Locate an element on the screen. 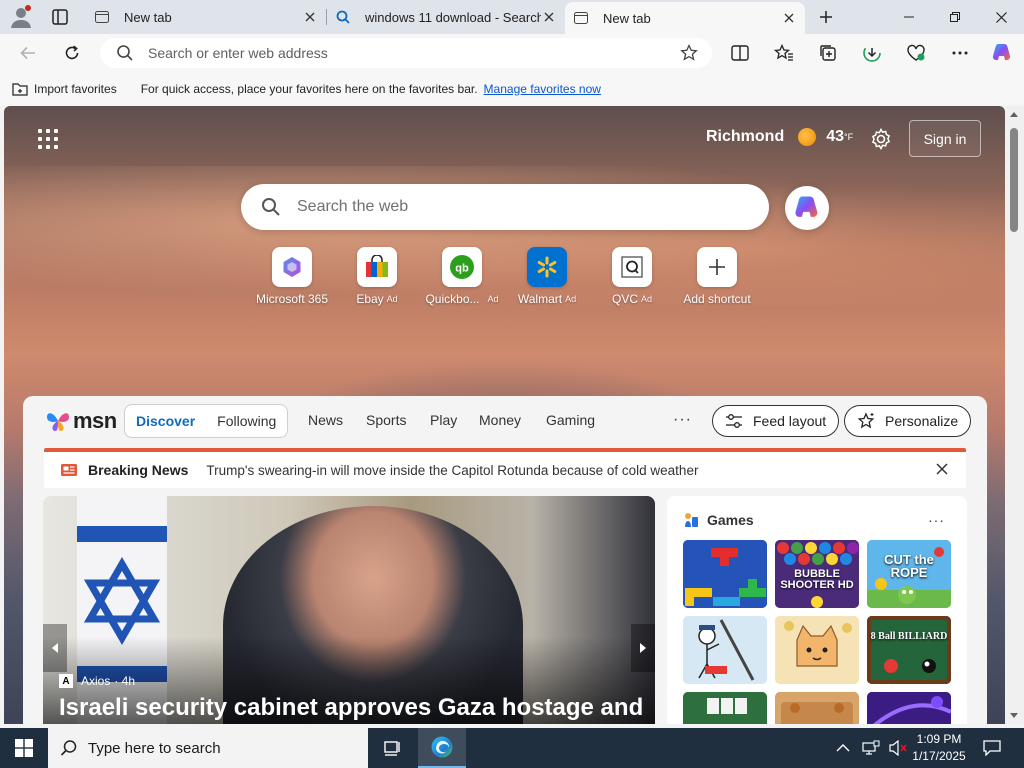  heart-pulse-icon is located at coordinates (916, 52).